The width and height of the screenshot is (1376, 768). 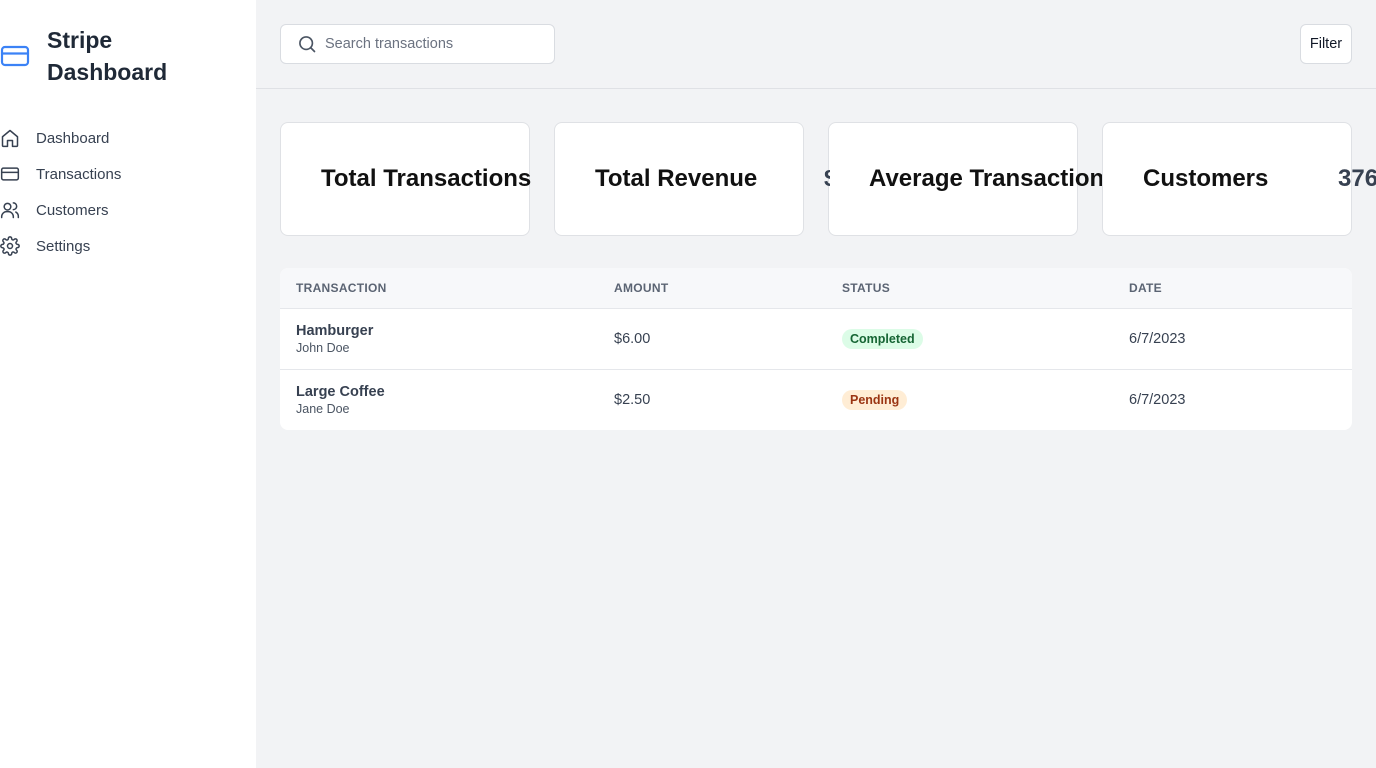 I want to click on sidebar-item-transactions: Transactions, so click(x=128, y=174).